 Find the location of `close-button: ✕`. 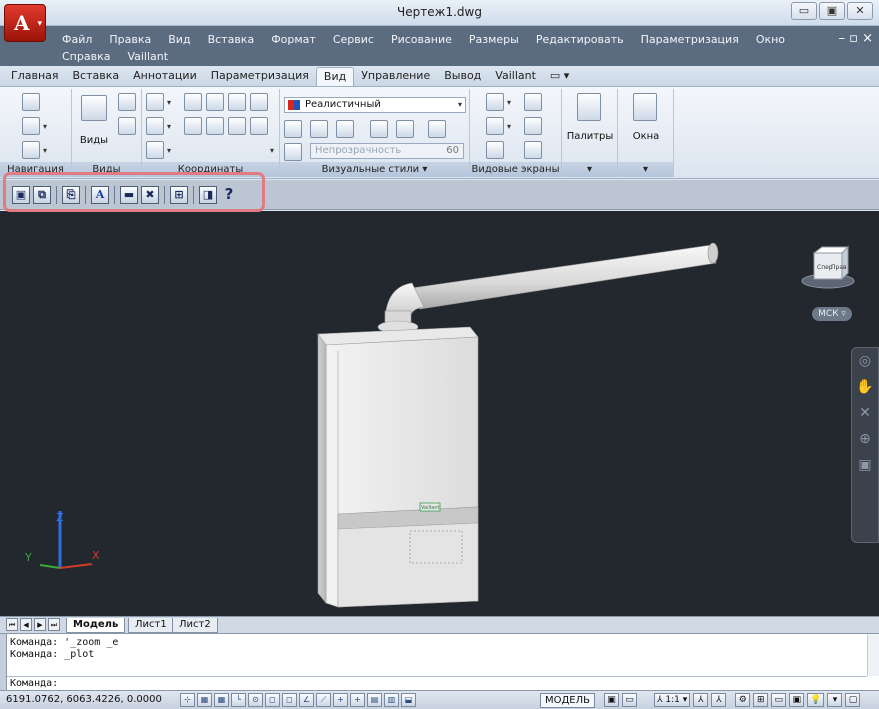

close-button: ✕ is located at coordinates (860, 11).